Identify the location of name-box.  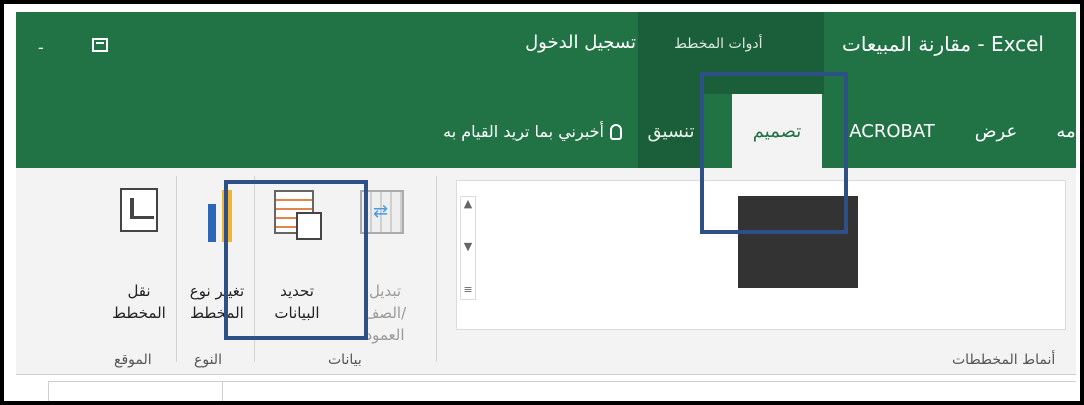
(135, 391).